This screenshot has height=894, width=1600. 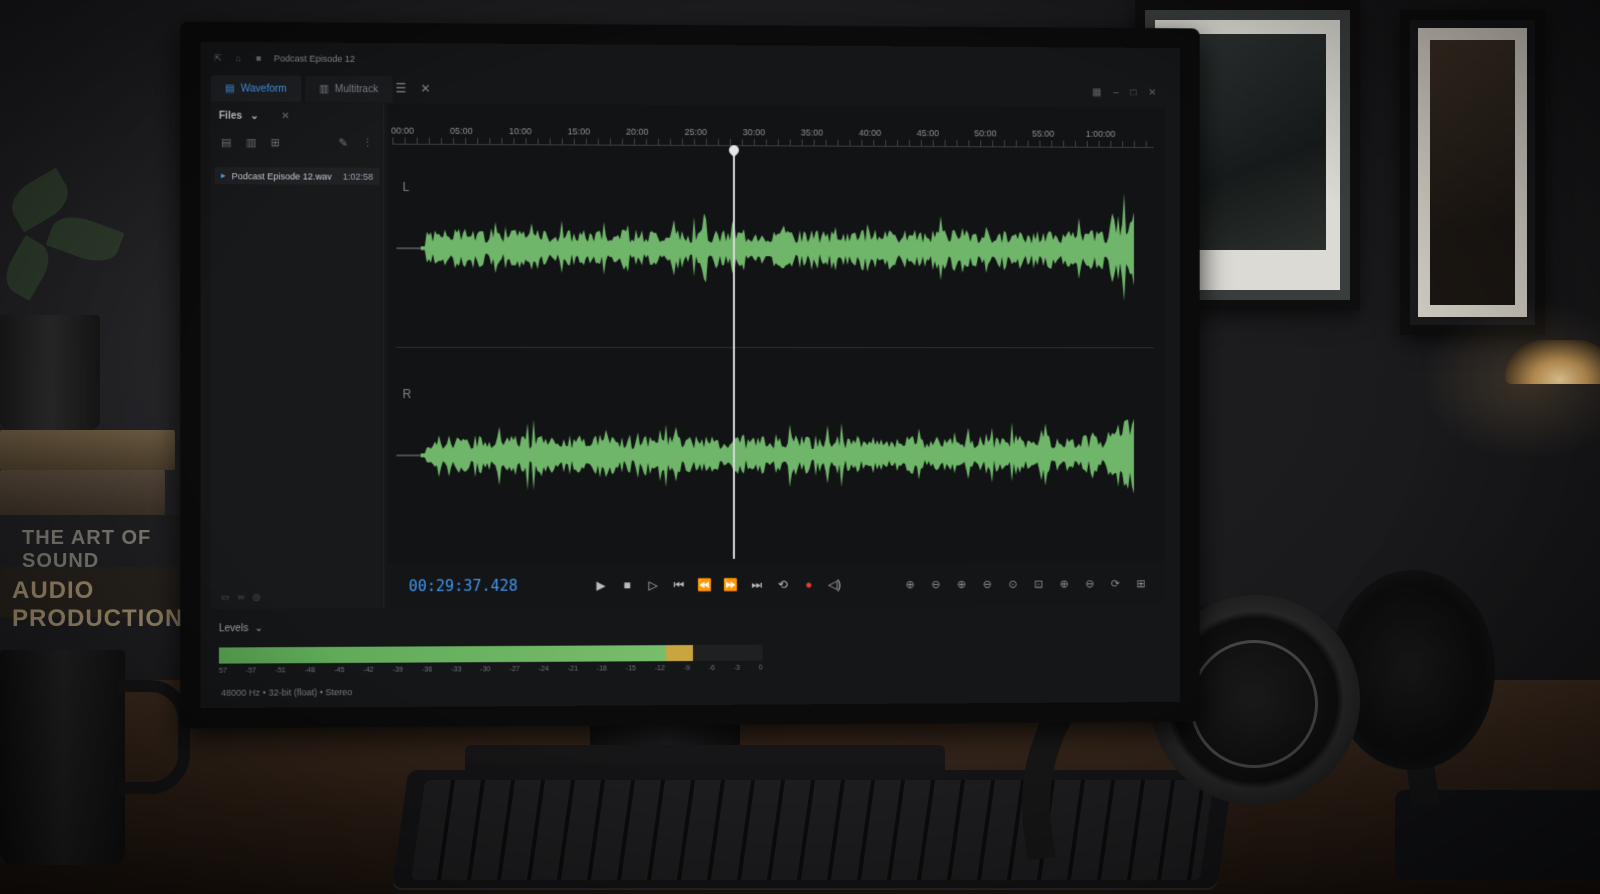 I want to click on plant-pot, so click(x=50, y=372).